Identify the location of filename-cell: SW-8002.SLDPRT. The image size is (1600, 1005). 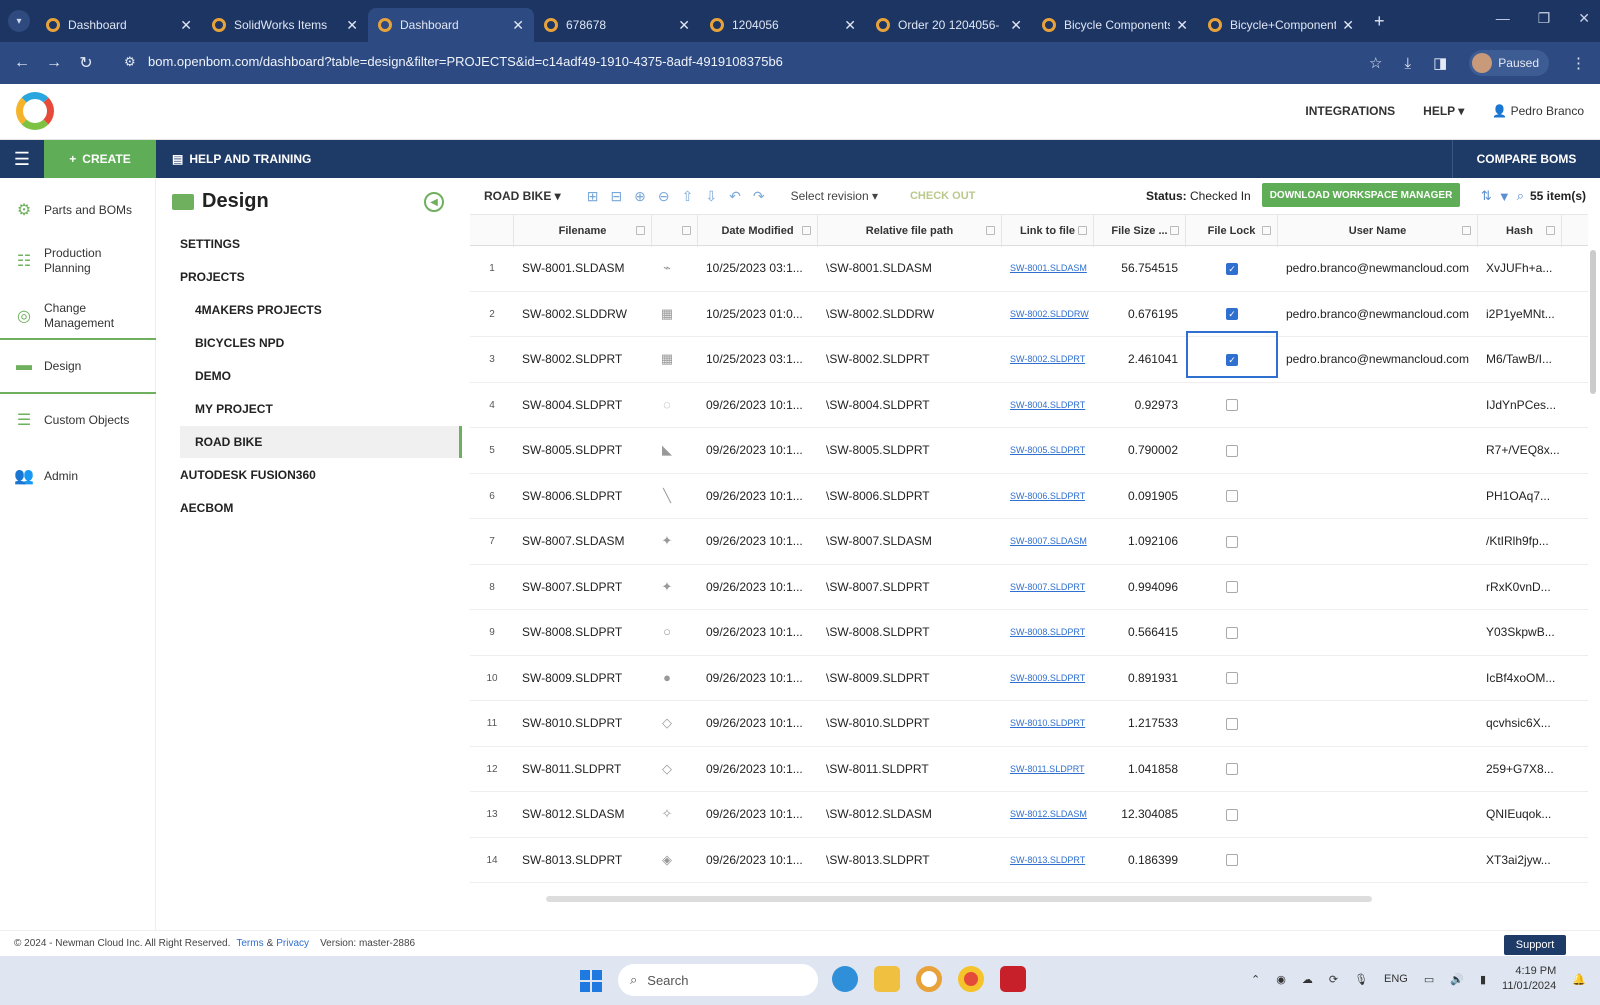
(583, 359).